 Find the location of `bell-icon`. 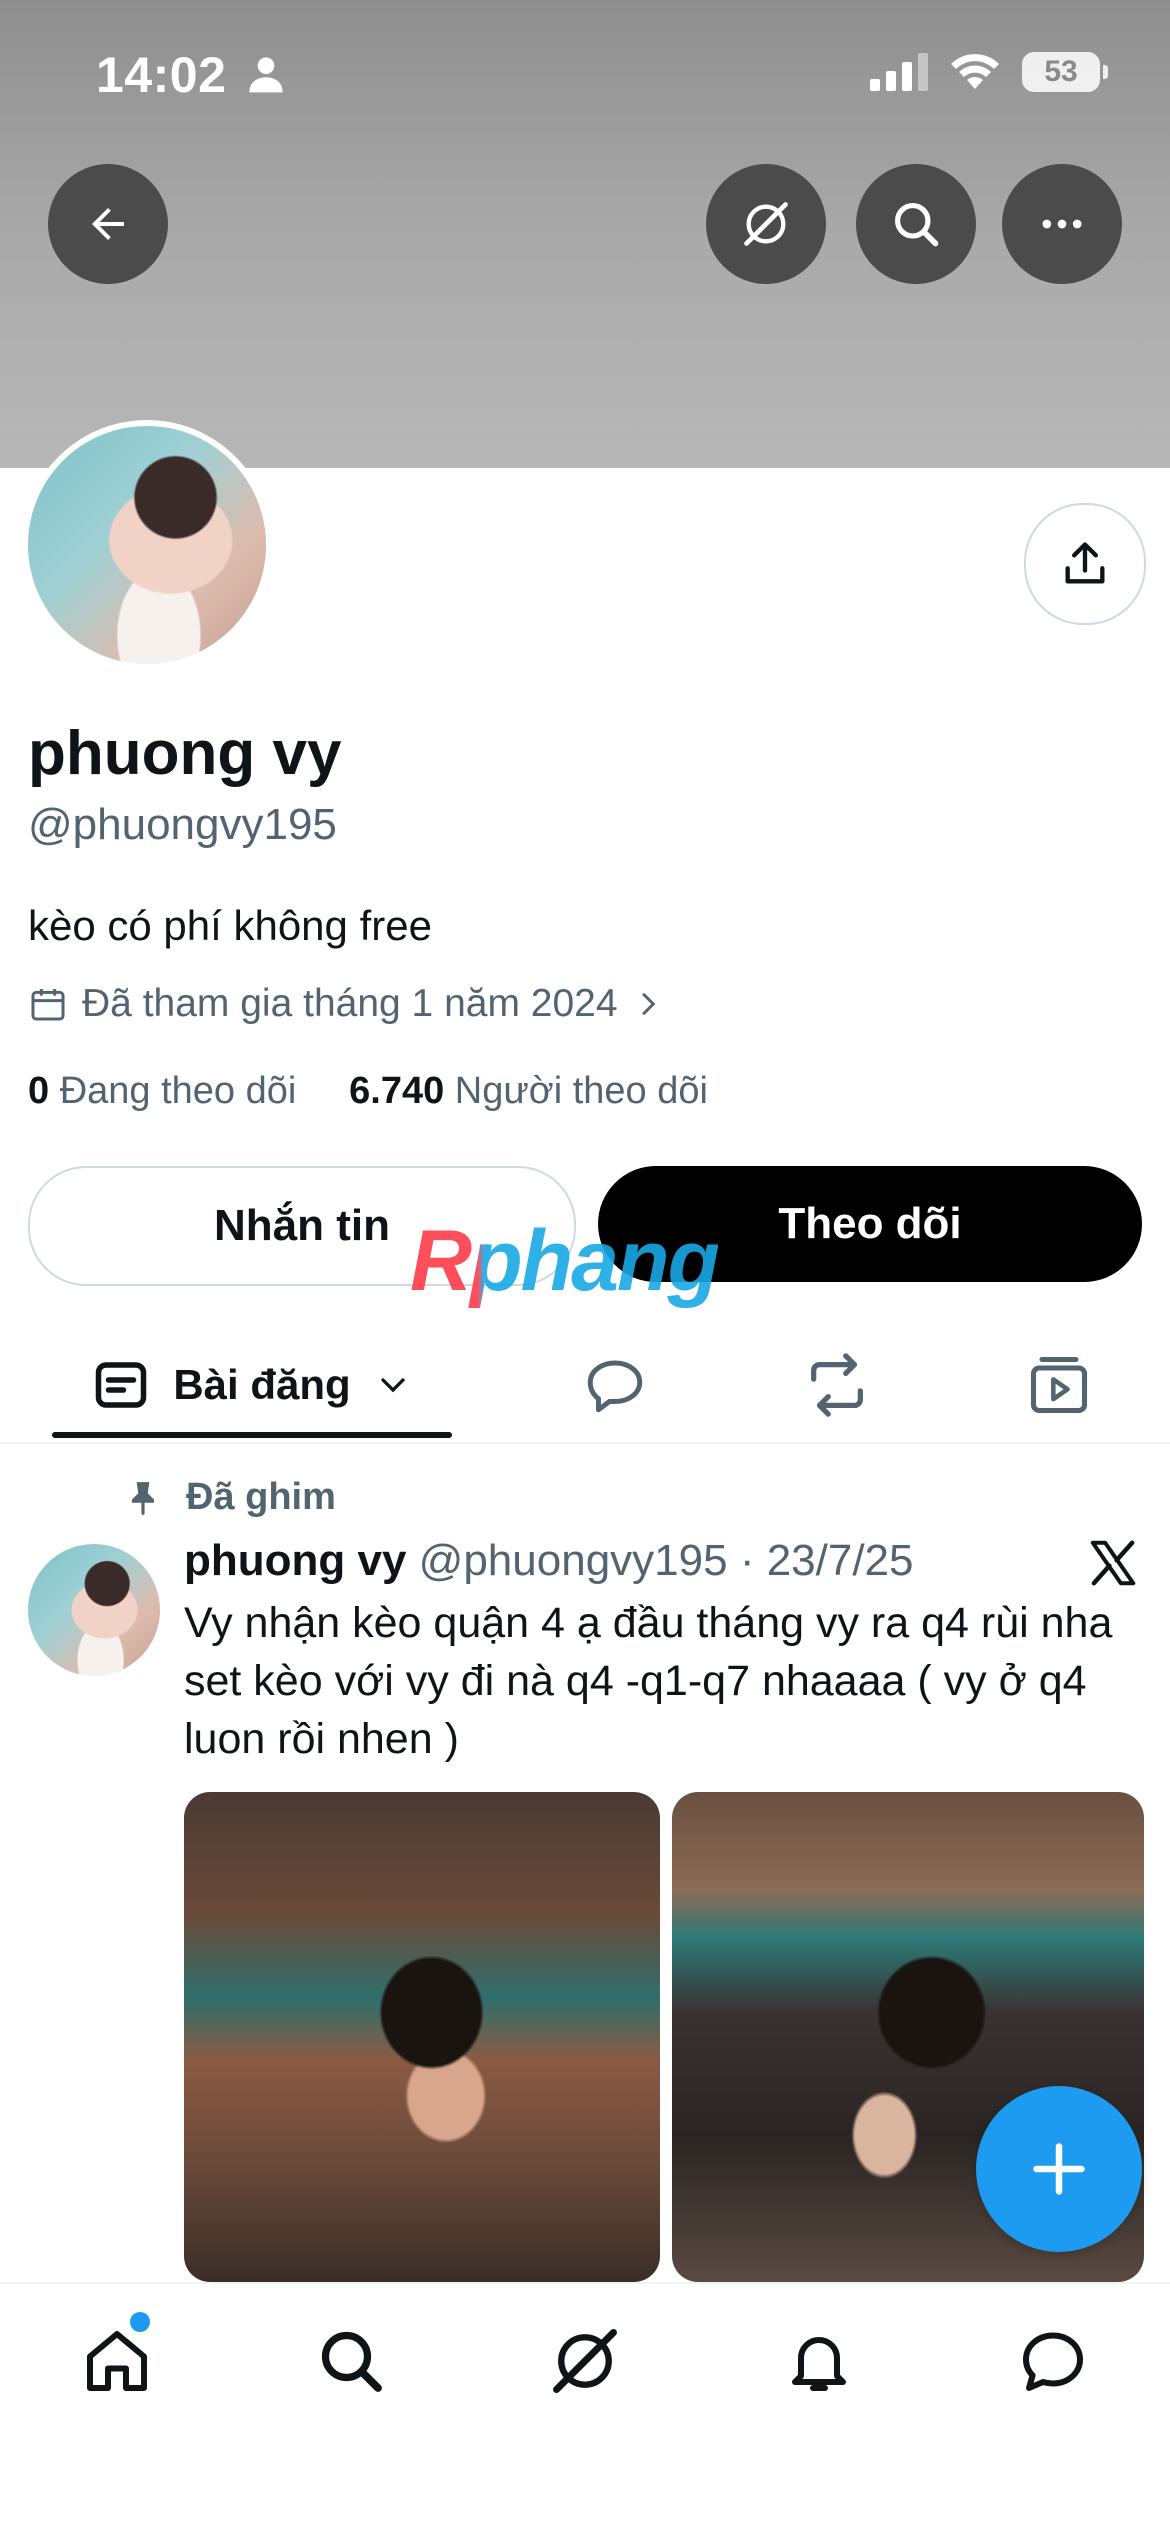

bell-icon is located at coordinates (819, 2364).